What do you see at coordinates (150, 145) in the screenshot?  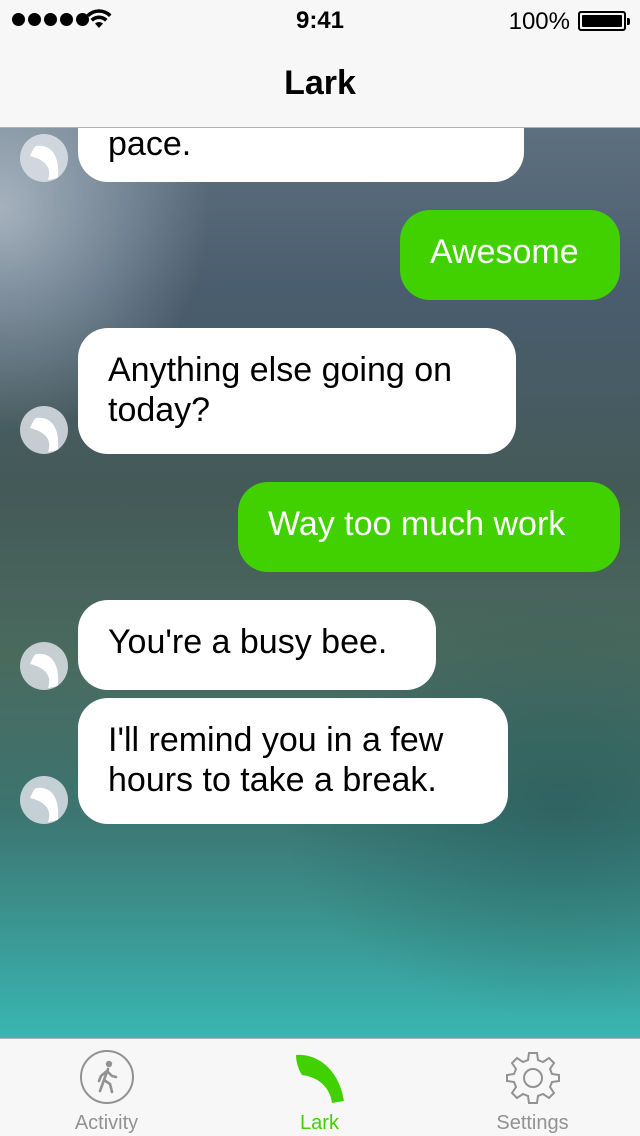 I see `message-text: pace.` at bounding box center [150, 145].